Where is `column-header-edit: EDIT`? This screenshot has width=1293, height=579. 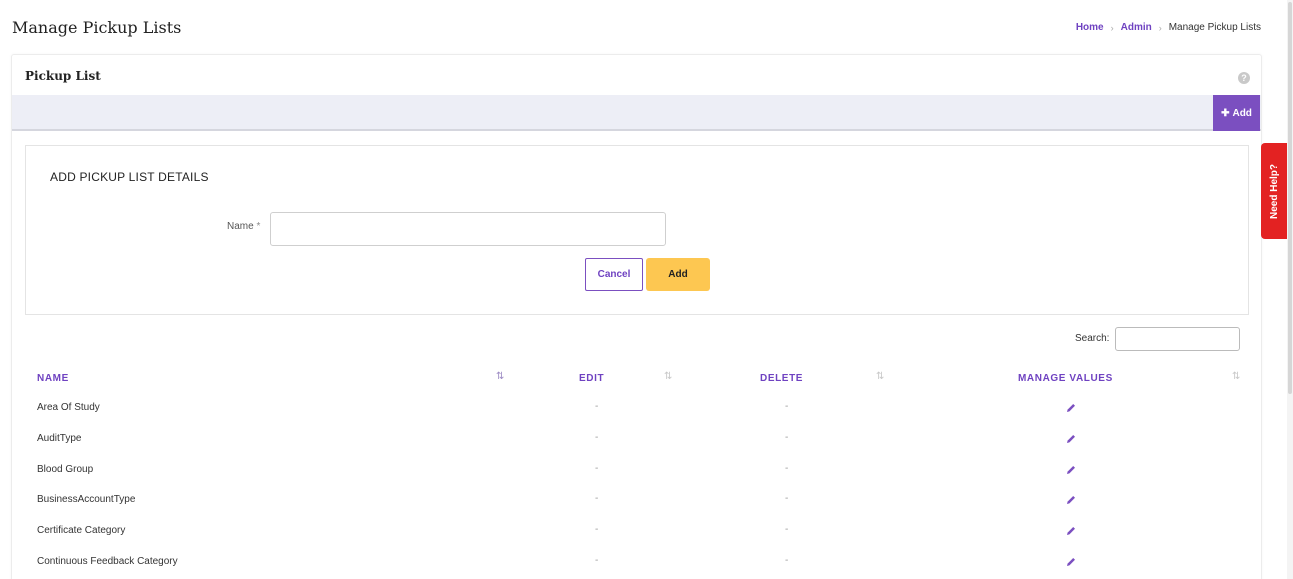 column-header-edit: EDIT is located at coordinates (591, 378).